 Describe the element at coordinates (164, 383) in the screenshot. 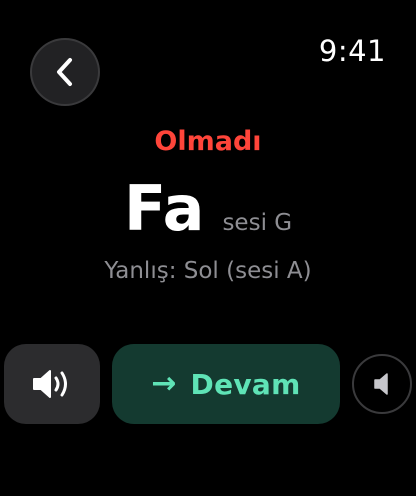

I see `arrow-right-icon: →` at that location.